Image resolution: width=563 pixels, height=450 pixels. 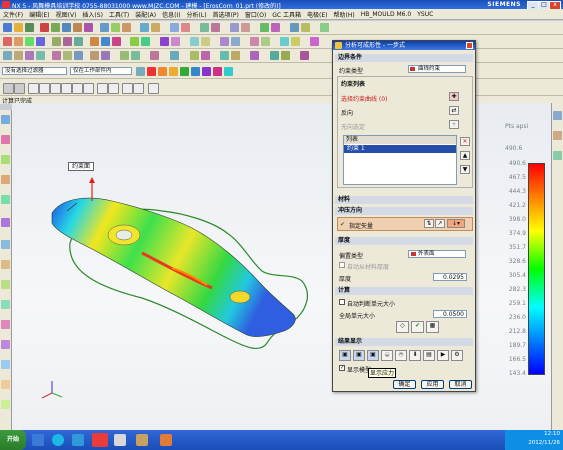 What do you see at coordinates (432, 327) in the screenshot?
I see `mesh-button: ▦` at bounding box center [432, 327].